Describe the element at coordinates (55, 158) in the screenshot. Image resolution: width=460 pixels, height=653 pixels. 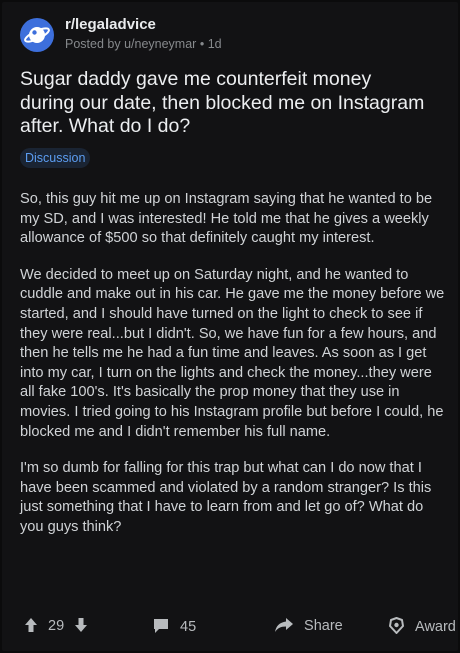
I see `post-flair: Discussion` at that location.